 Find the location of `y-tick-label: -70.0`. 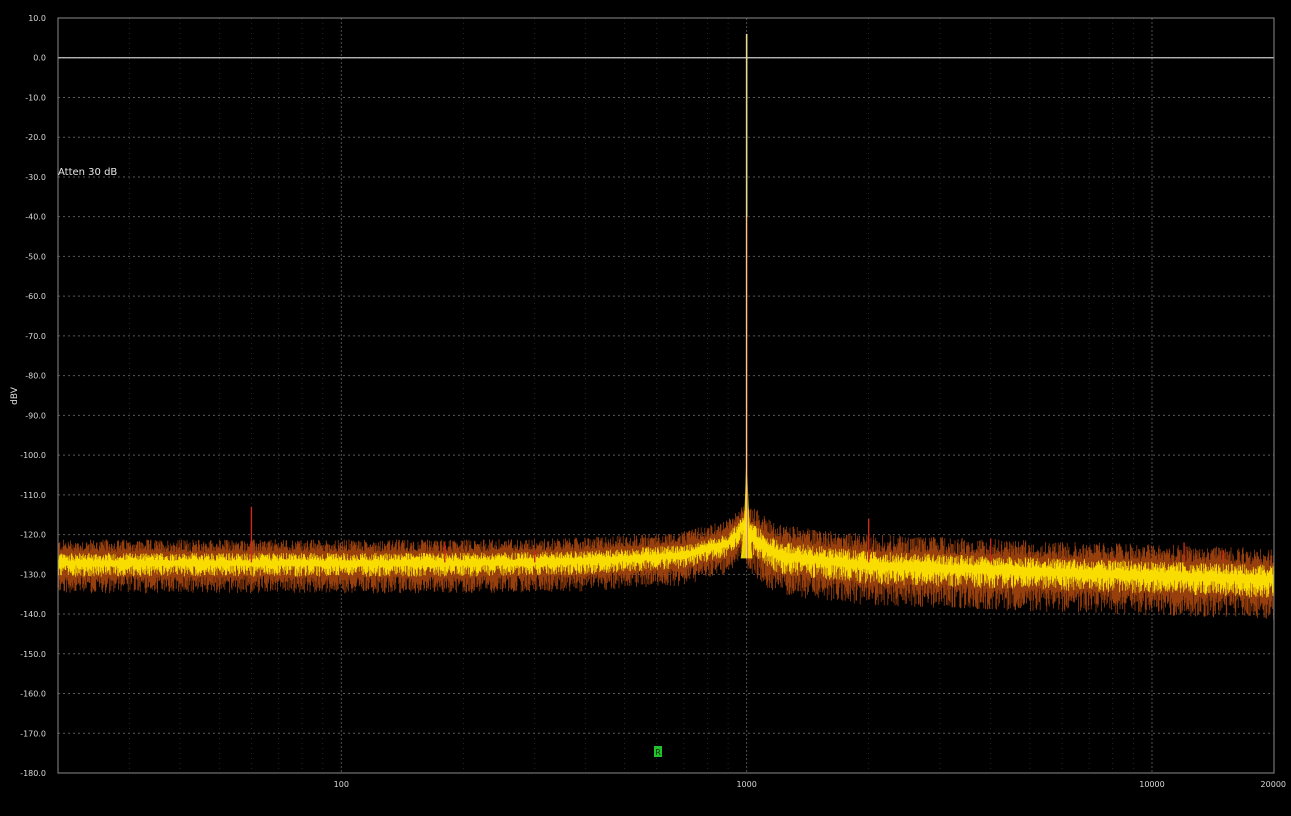

y-tick-label: -70.0 is located at coordinates (35, 336).